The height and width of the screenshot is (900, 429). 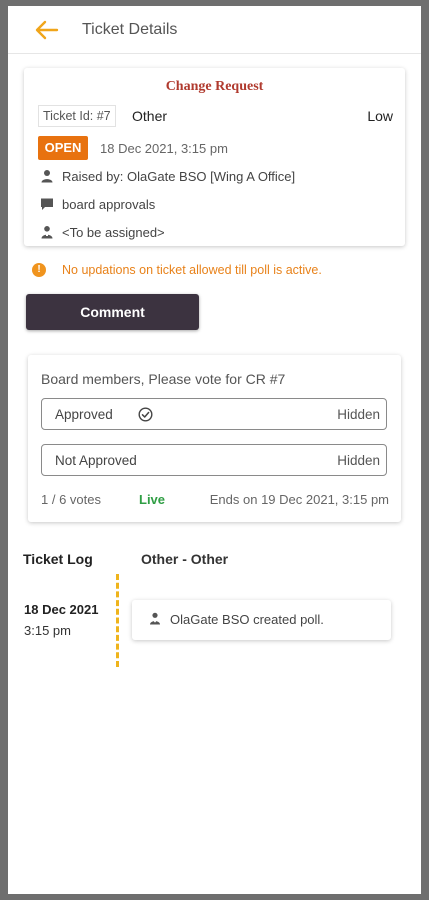 I want to click on ticket-log-heading: Ticket Log, so click(x=58, y=559).